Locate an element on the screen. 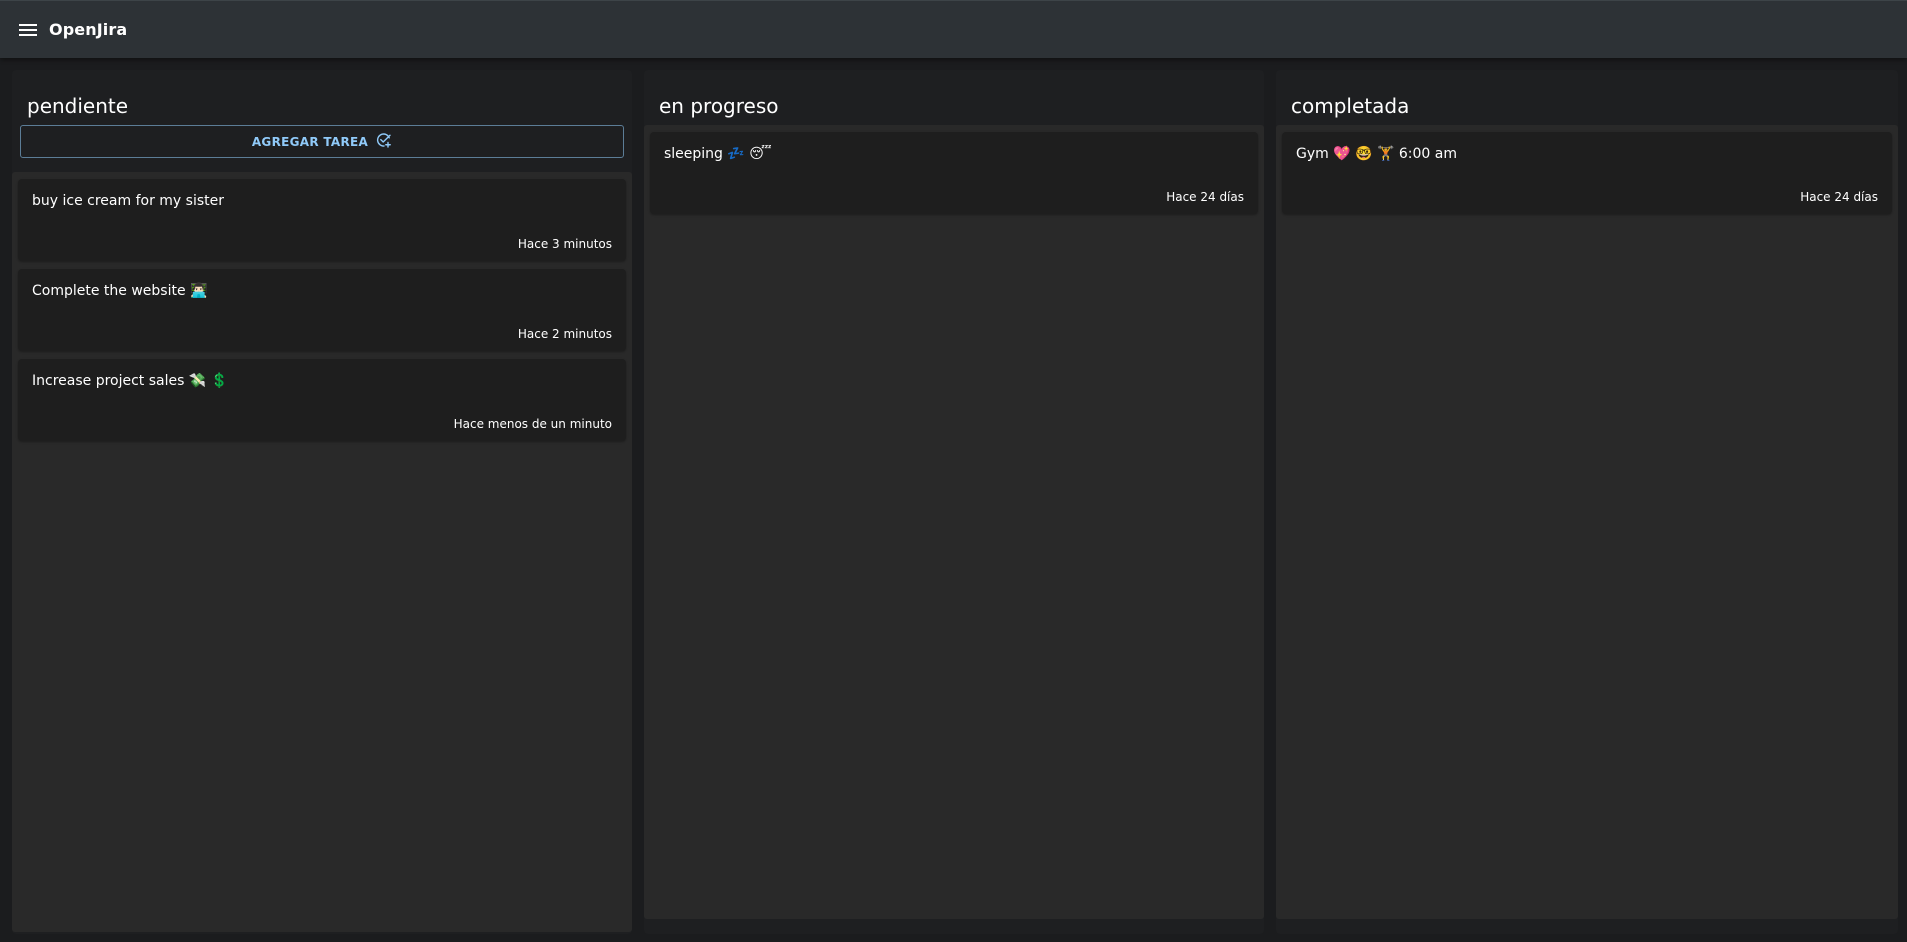 The width and height of the screenshot is (1907, 942). task-description: buy ice cream for my sister is located at coordinates (128, 201).